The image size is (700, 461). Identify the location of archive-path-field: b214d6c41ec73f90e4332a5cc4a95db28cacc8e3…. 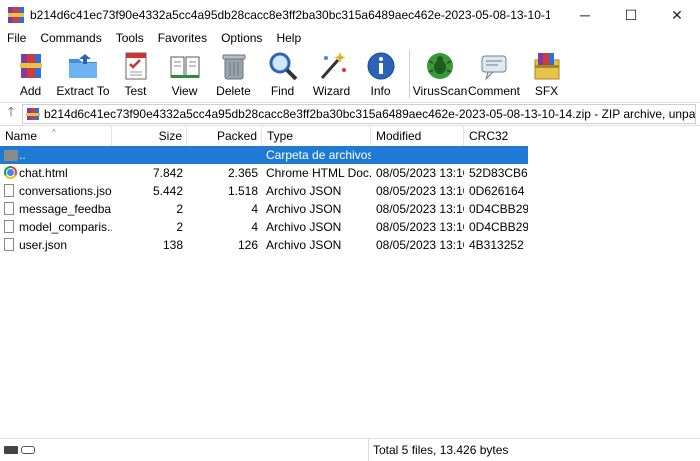
(359, 114).